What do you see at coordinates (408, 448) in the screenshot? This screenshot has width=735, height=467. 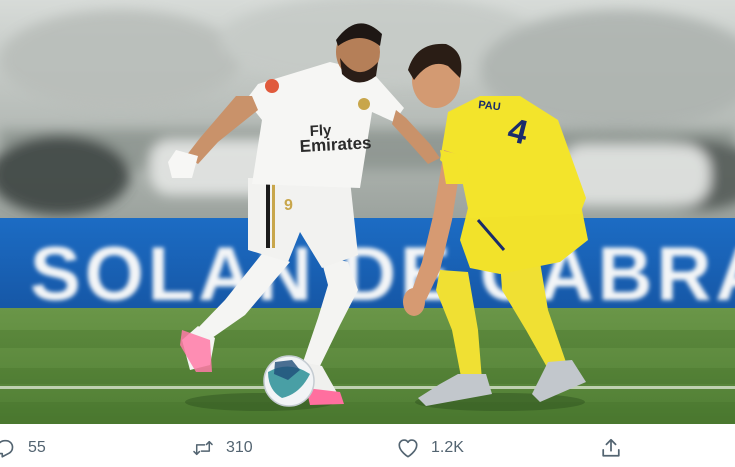 I see `heart-icon` at bounding box center [408, 448].